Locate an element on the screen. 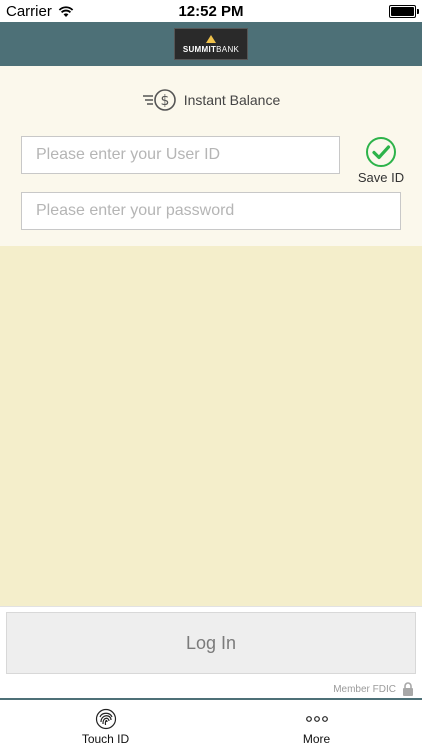  battery-icon is located at coordinates (404, 11).